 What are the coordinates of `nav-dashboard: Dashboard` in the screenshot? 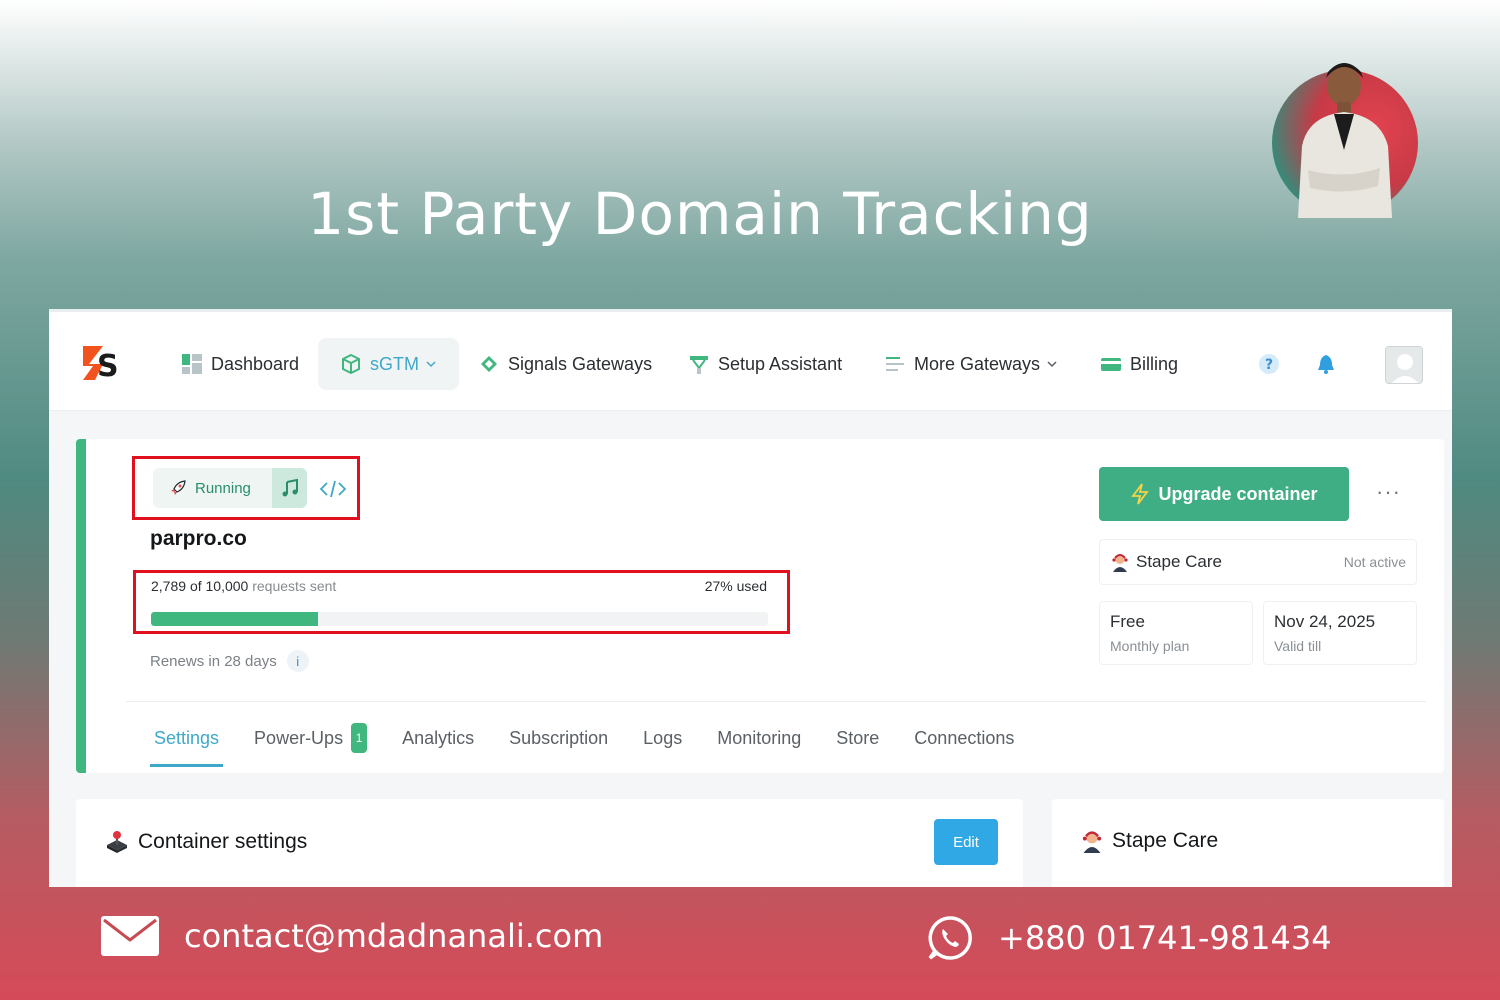 It's located at (240, 364).